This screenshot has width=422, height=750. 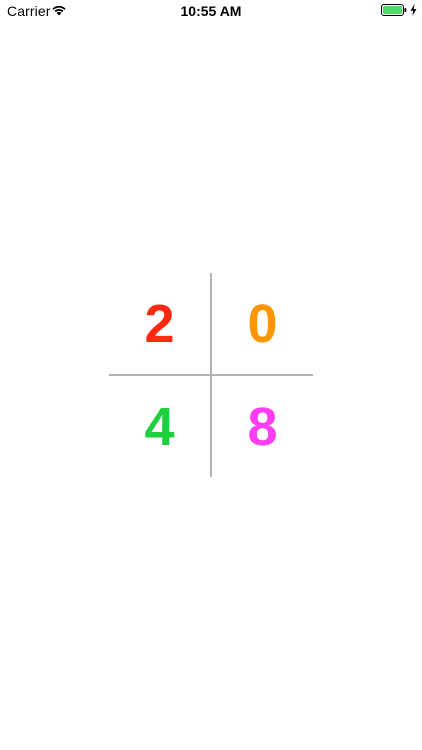 I want to click on clock: 10:55 AM, so click(x=211, y=11).